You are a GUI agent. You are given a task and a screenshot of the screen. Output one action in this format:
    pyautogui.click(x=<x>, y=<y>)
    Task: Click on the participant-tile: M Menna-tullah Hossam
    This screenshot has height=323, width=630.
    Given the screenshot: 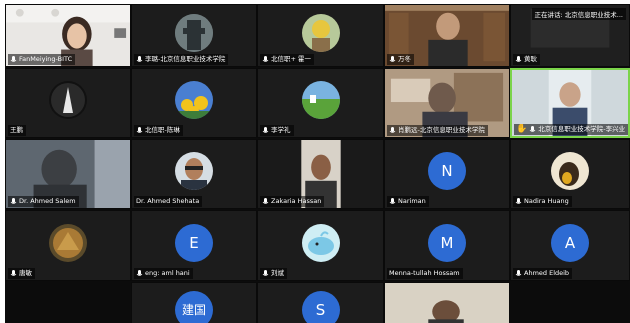 What is the action you would take?
    pyautogui.click(x=447, y=245)
    